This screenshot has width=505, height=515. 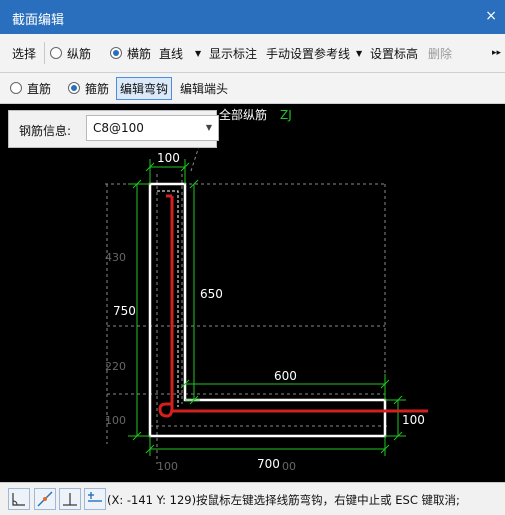 What do you see at coordinates (211, 294) in the screenshot?
I see `dim-650: 650` at bounding box center [211, 294].